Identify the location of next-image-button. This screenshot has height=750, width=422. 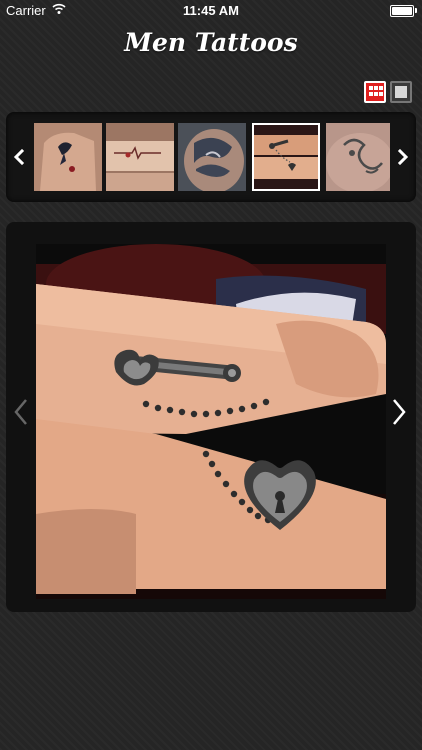
(399, 412).